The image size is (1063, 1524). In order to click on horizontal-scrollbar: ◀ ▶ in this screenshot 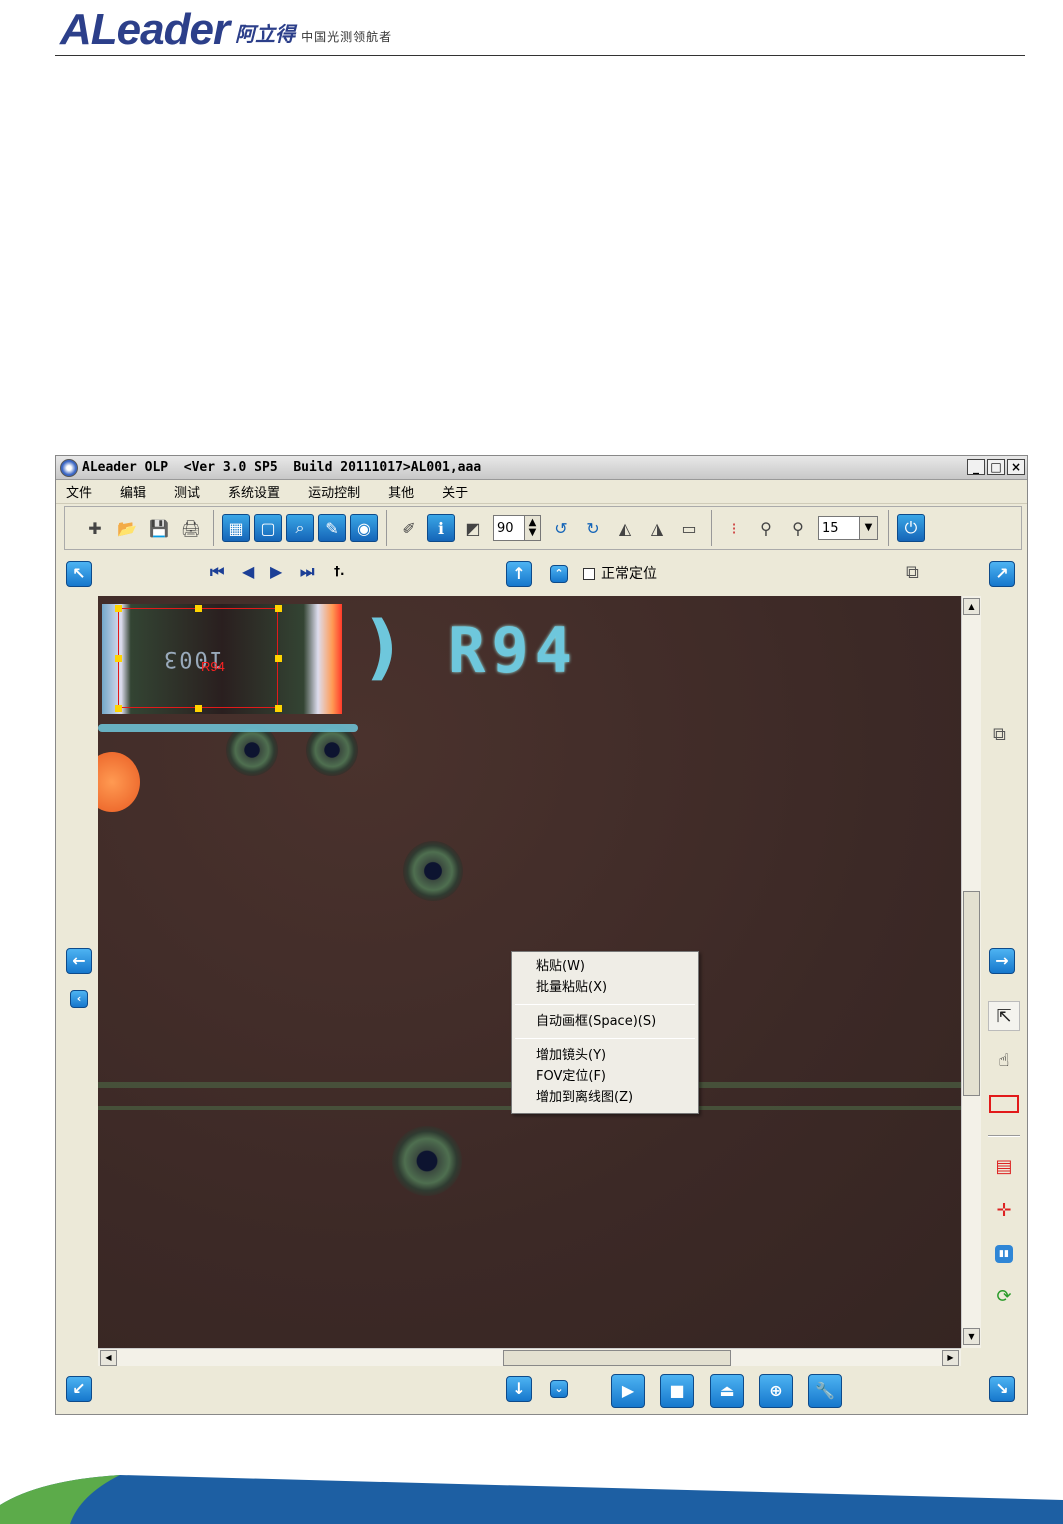, I will do `click(529, 1357)`.